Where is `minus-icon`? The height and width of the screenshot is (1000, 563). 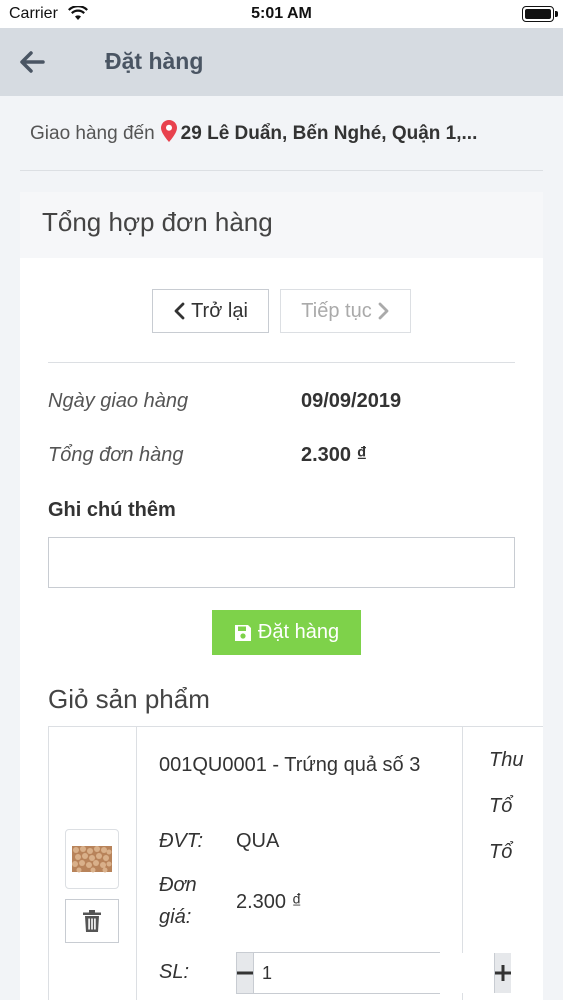 minus-icon is located at coordinates (245, 973).